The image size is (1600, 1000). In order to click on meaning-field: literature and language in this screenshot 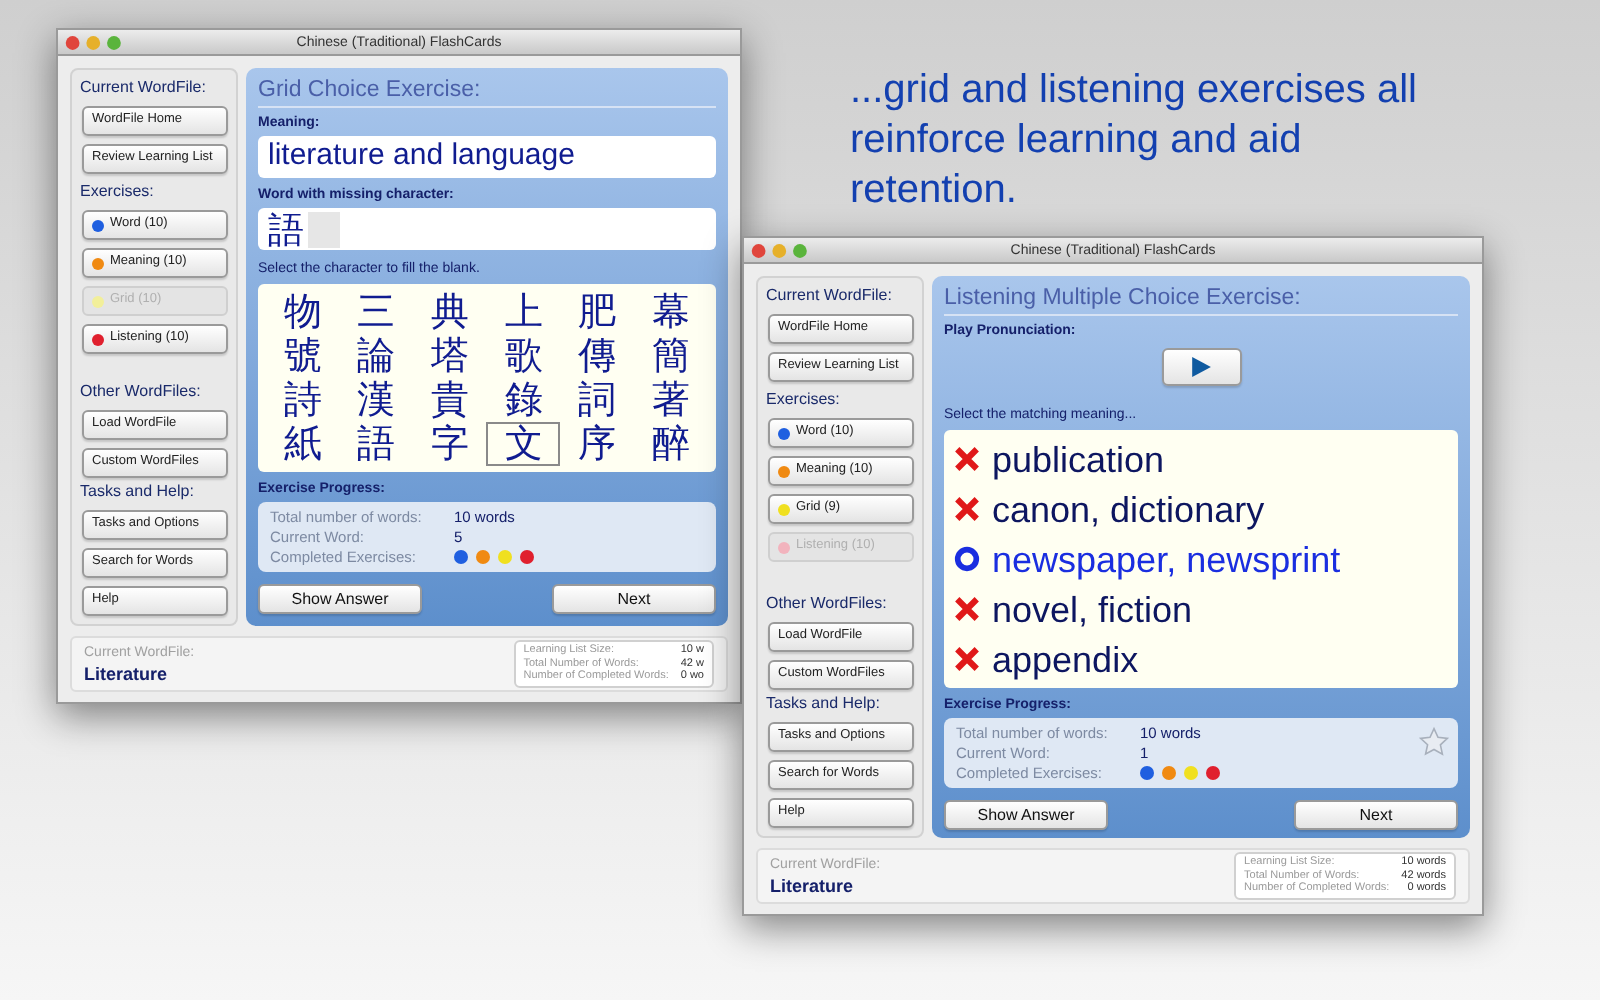, I will do `click(487, 157)`.